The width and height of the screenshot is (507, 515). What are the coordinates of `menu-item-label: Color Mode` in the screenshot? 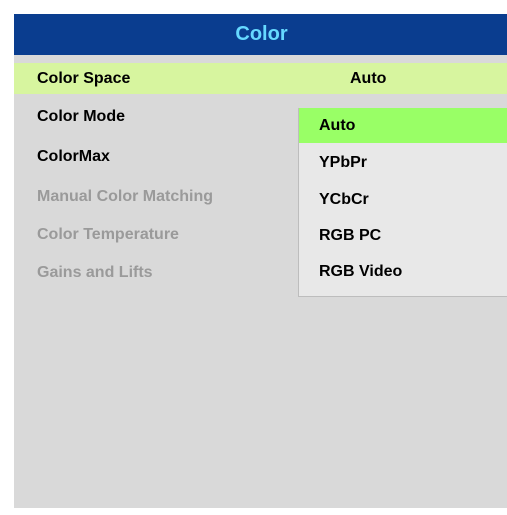 It's located at (81, 116).